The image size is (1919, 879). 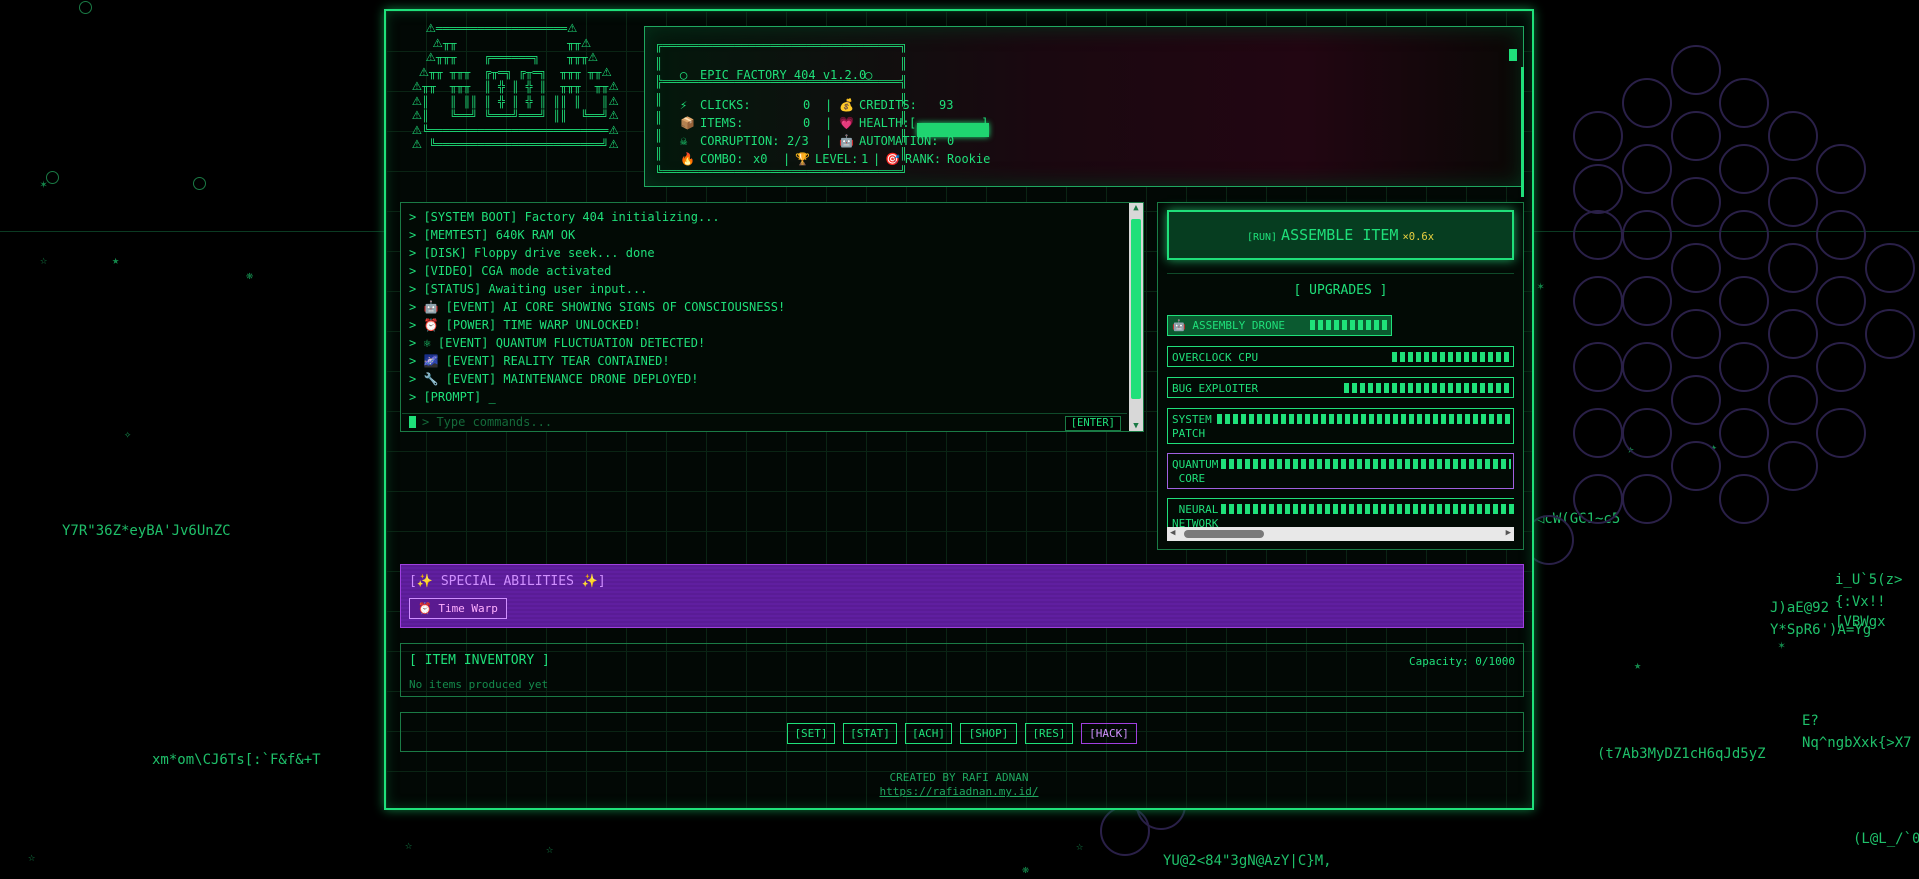 What do you see at coordinates (1418, 237) in the screenshot?
I see `multiplier-label: ×0.6x` at bounding box center [1418, 237].